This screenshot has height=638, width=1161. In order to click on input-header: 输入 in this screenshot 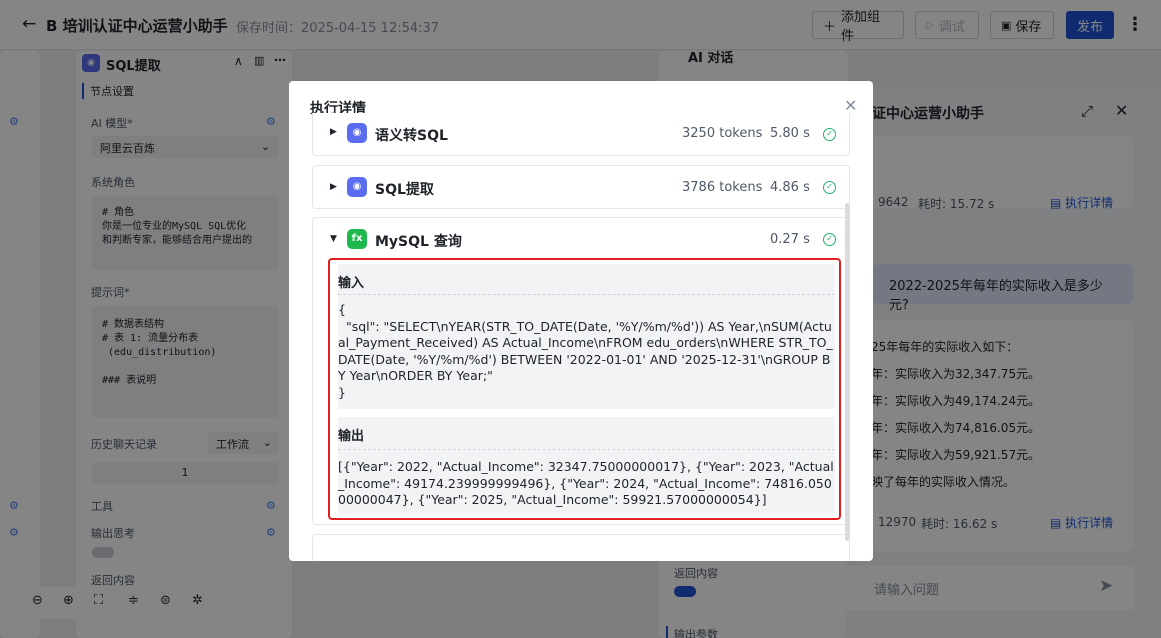, I will do `click(586, 280)`.